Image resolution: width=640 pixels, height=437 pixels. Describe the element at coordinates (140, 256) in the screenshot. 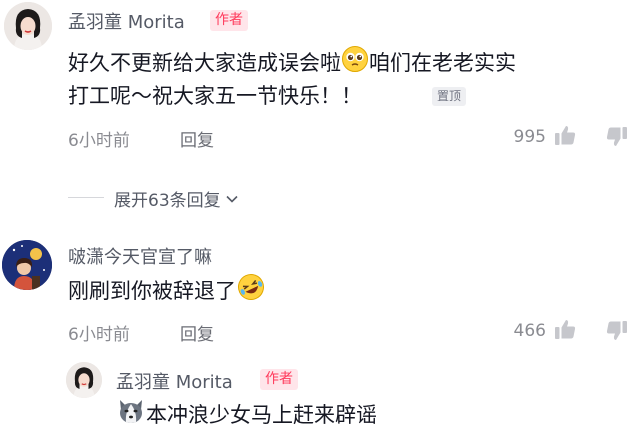

I see `comment-author-name: 啵潇今天官宣了嘛` at that location.